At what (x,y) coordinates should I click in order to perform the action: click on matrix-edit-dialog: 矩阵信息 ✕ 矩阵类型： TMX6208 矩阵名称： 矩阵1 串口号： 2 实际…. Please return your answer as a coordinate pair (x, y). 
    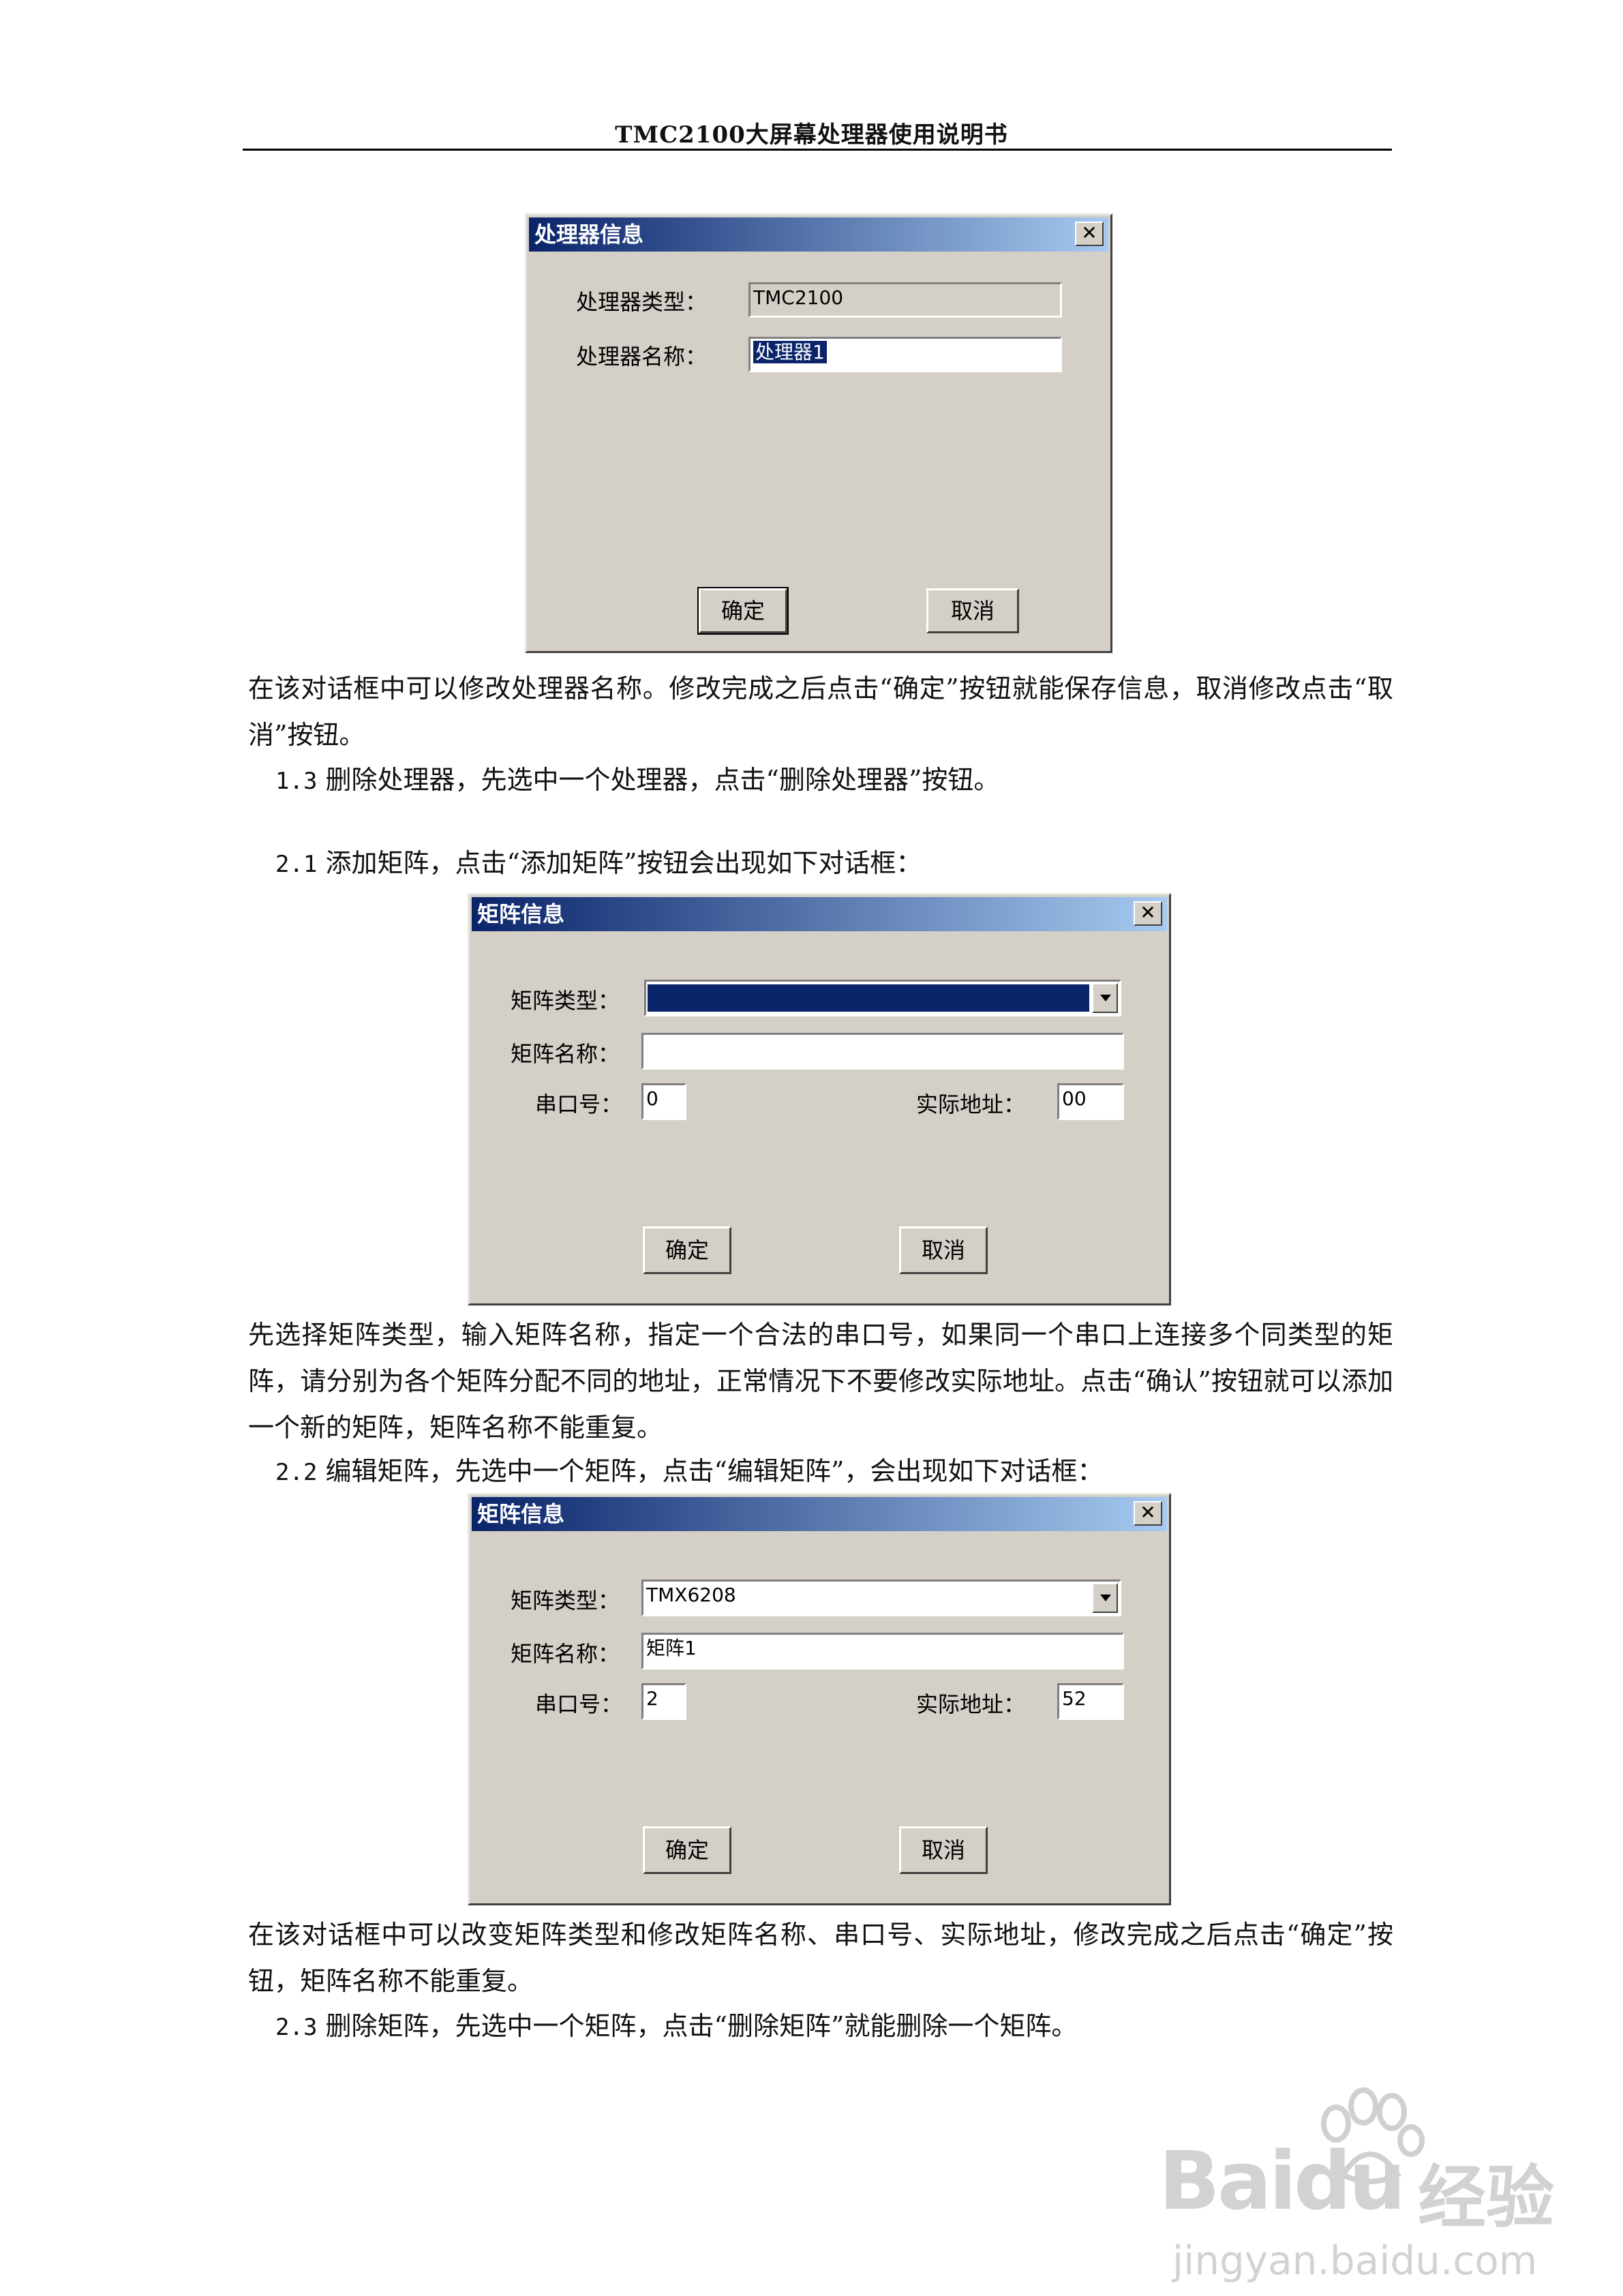
    Looking at the image, I should click on (819, 1699).